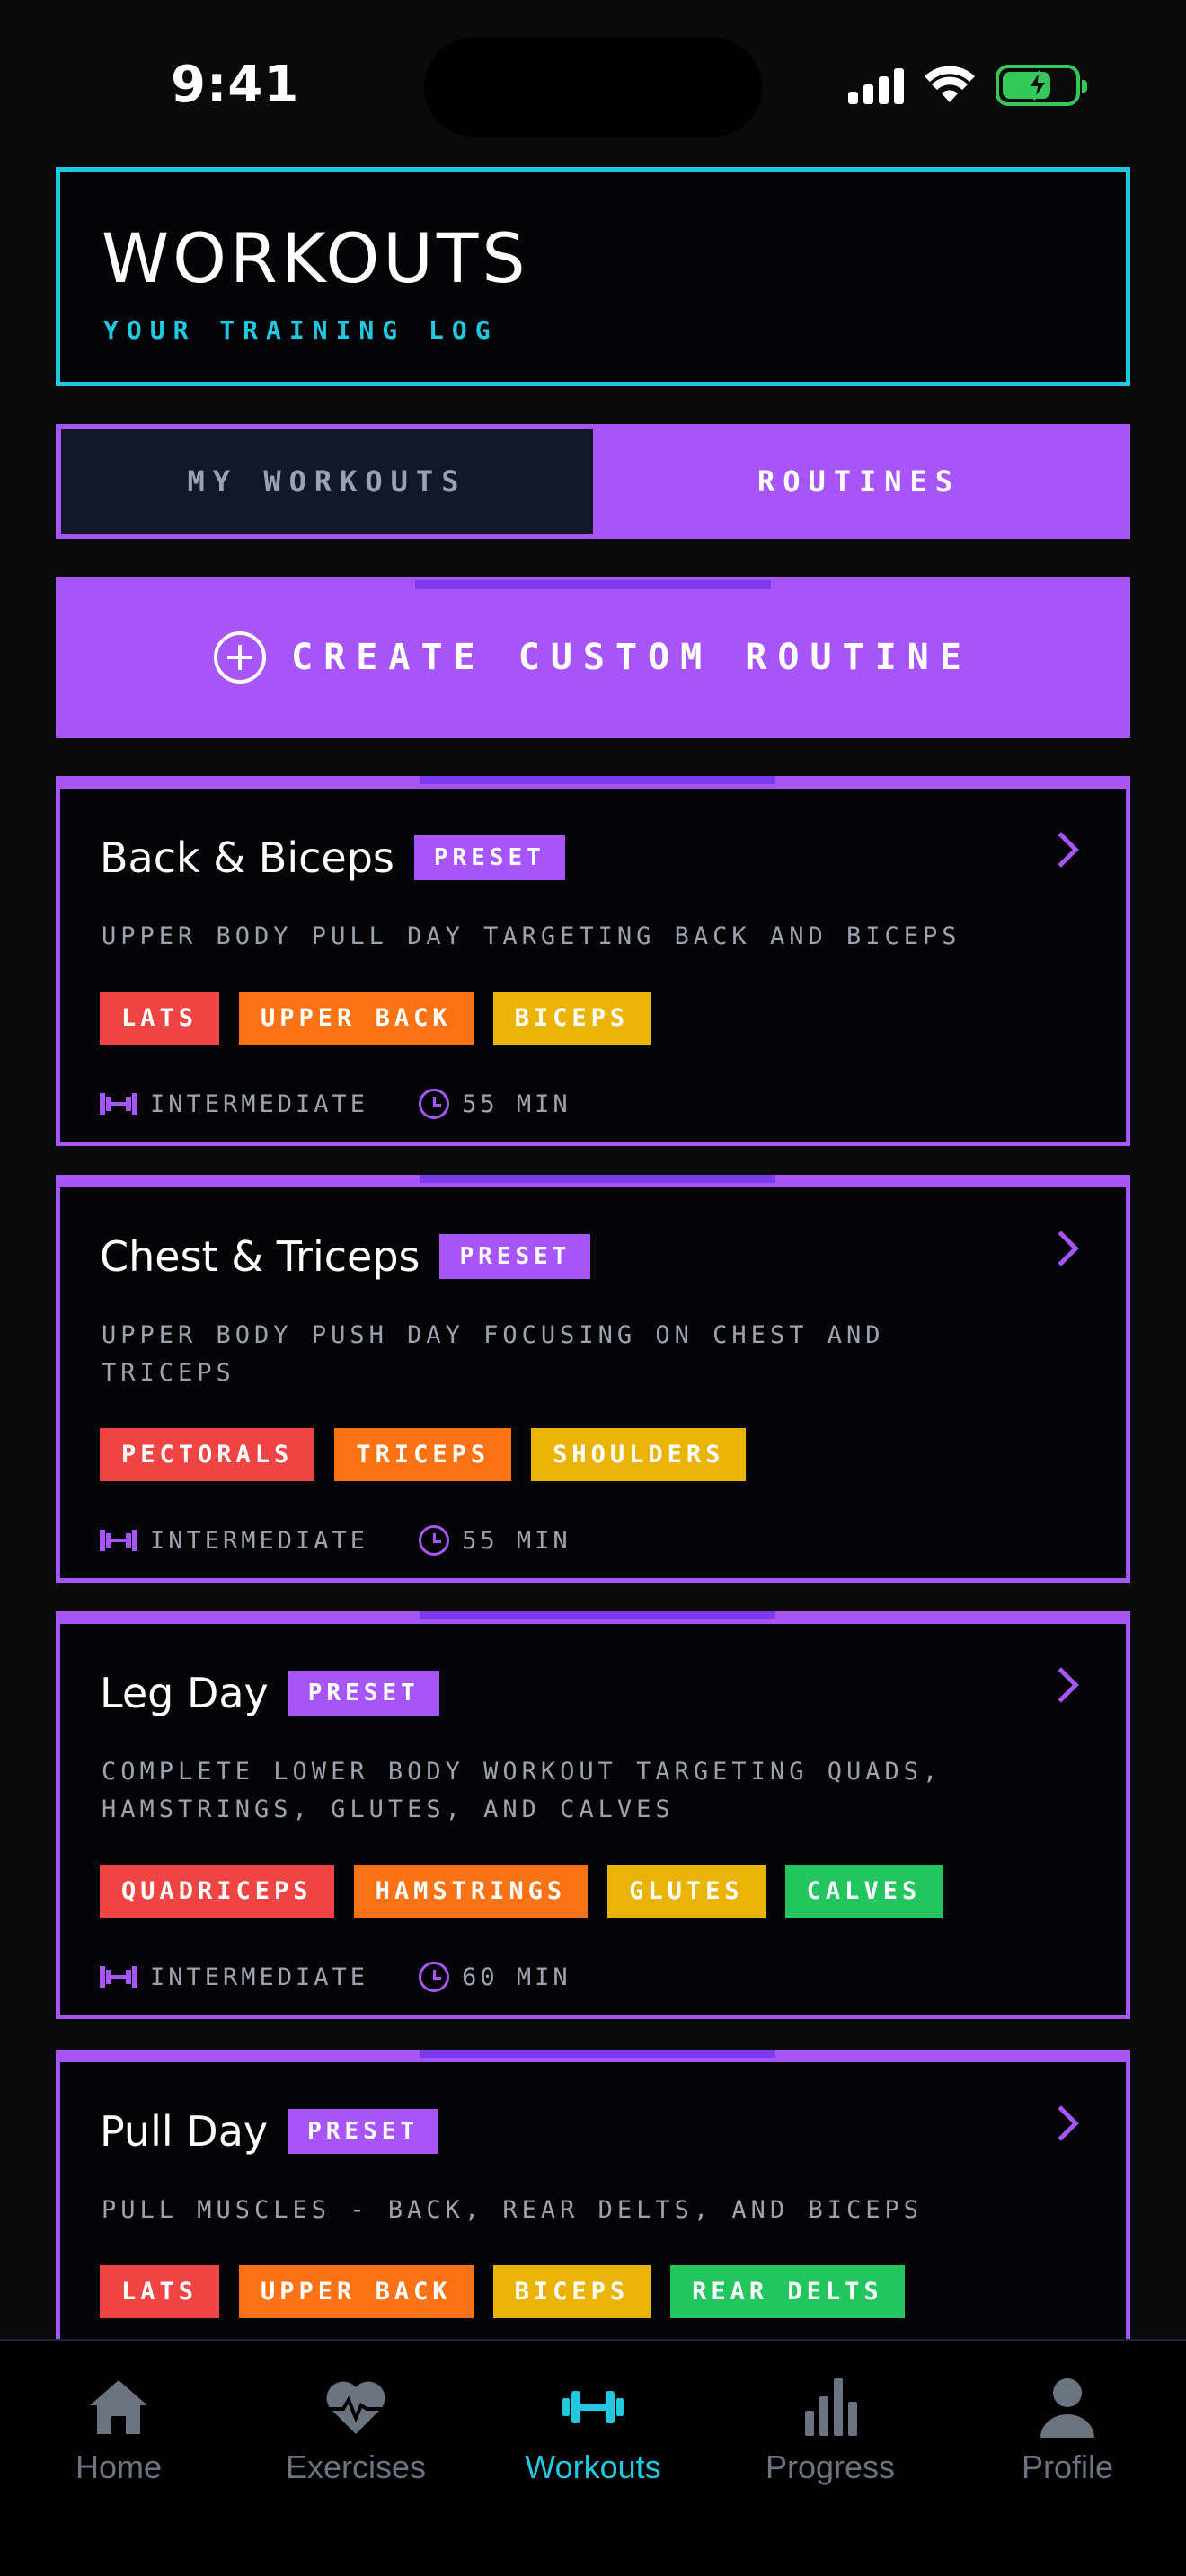 The height and width of the screenshot is (2576, 1186). I want to click on muscle-tags: PECTORALS TRICEPS SHOULDERS, so click(423, 1454).